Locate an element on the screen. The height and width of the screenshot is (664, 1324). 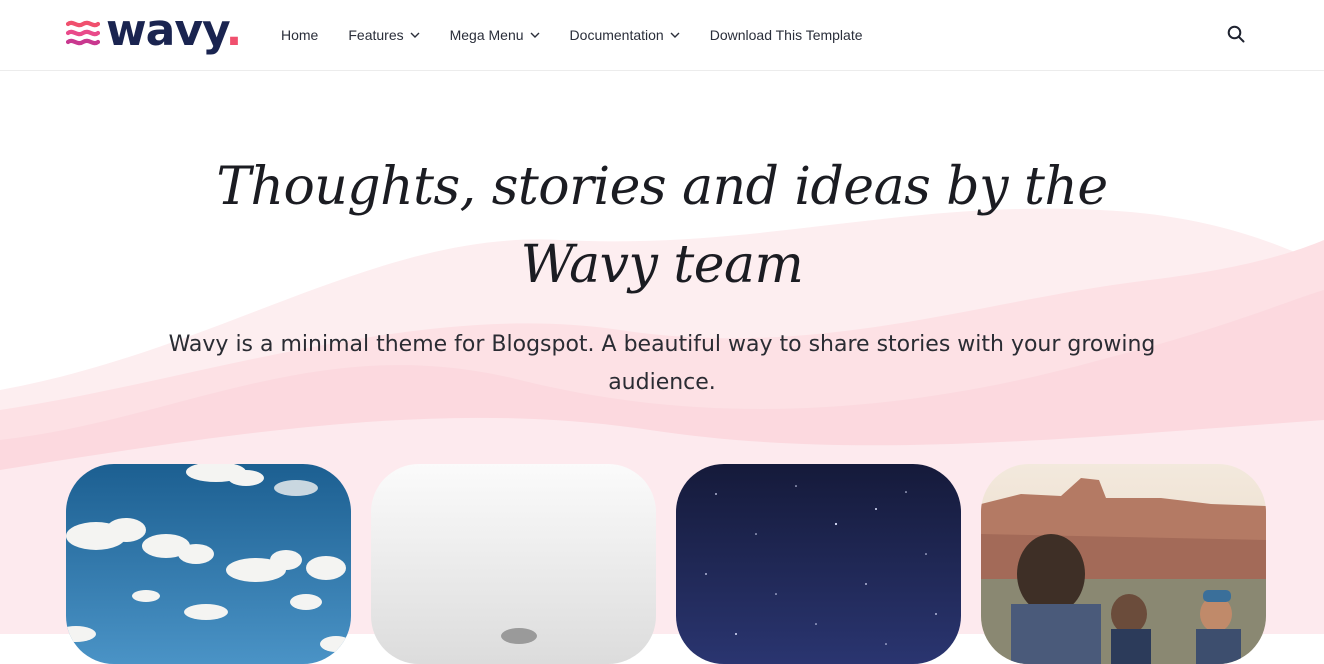
wave-logo-icon is located at coordinates (83, 33).